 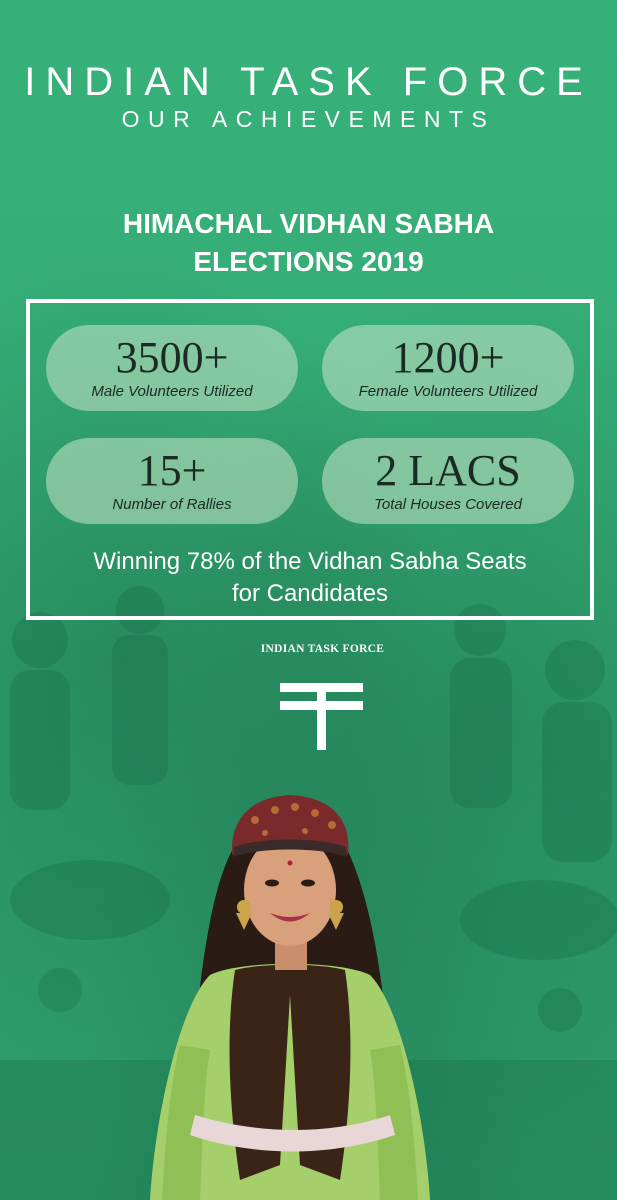 What do you see at coordinates (172, 357) in the screenshot?
I see `stat-value: 3500+` at bounding box center [172, 357].